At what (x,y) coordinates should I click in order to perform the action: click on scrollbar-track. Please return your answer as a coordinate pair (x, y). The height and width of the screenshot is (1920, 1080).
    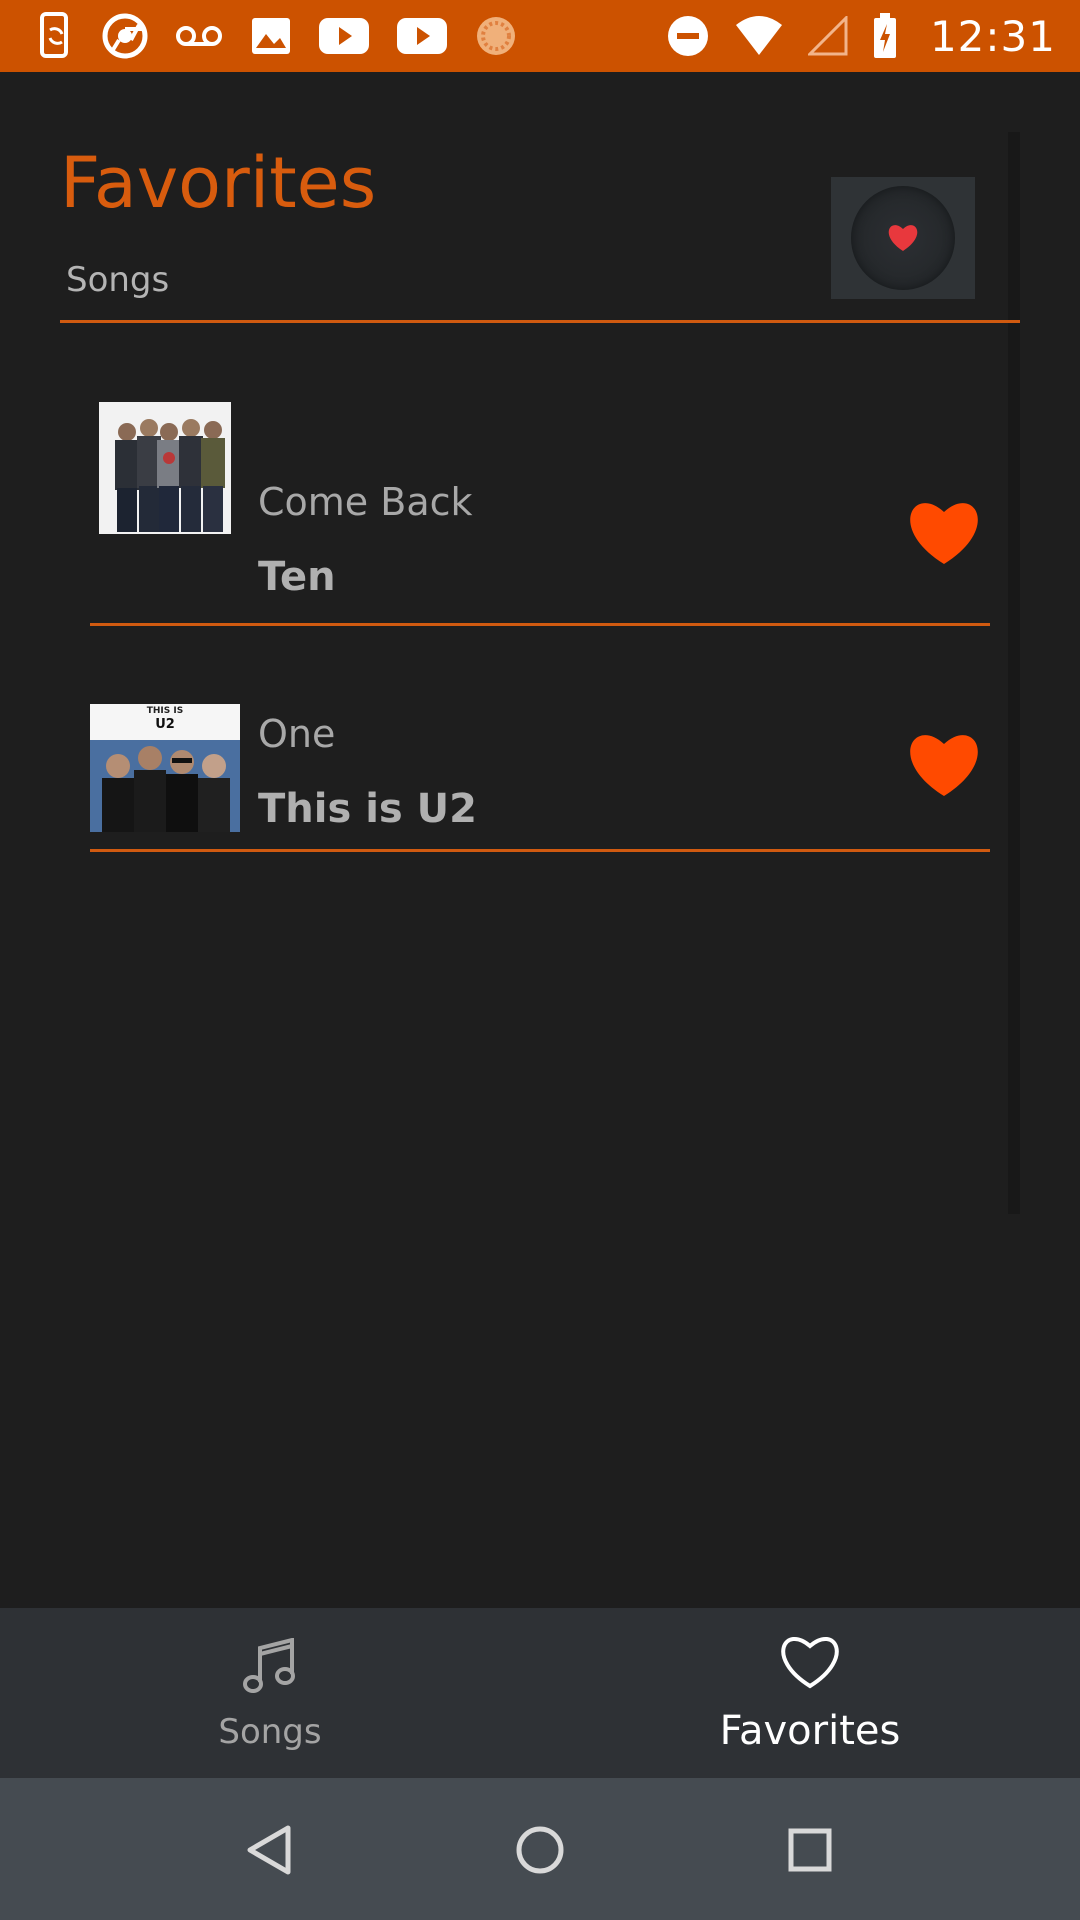
    Looking at the image, I should click on (1014, 673).